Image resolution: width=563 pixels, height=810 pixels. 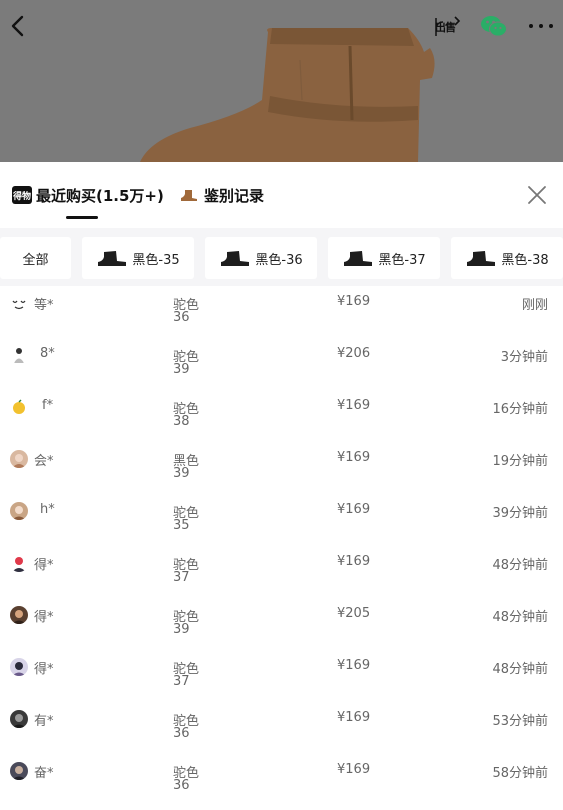 What do you see at coordinates (44, 305) in the screenshot?
I see `buyer-name: 等*` at bounding box center [44, 305].